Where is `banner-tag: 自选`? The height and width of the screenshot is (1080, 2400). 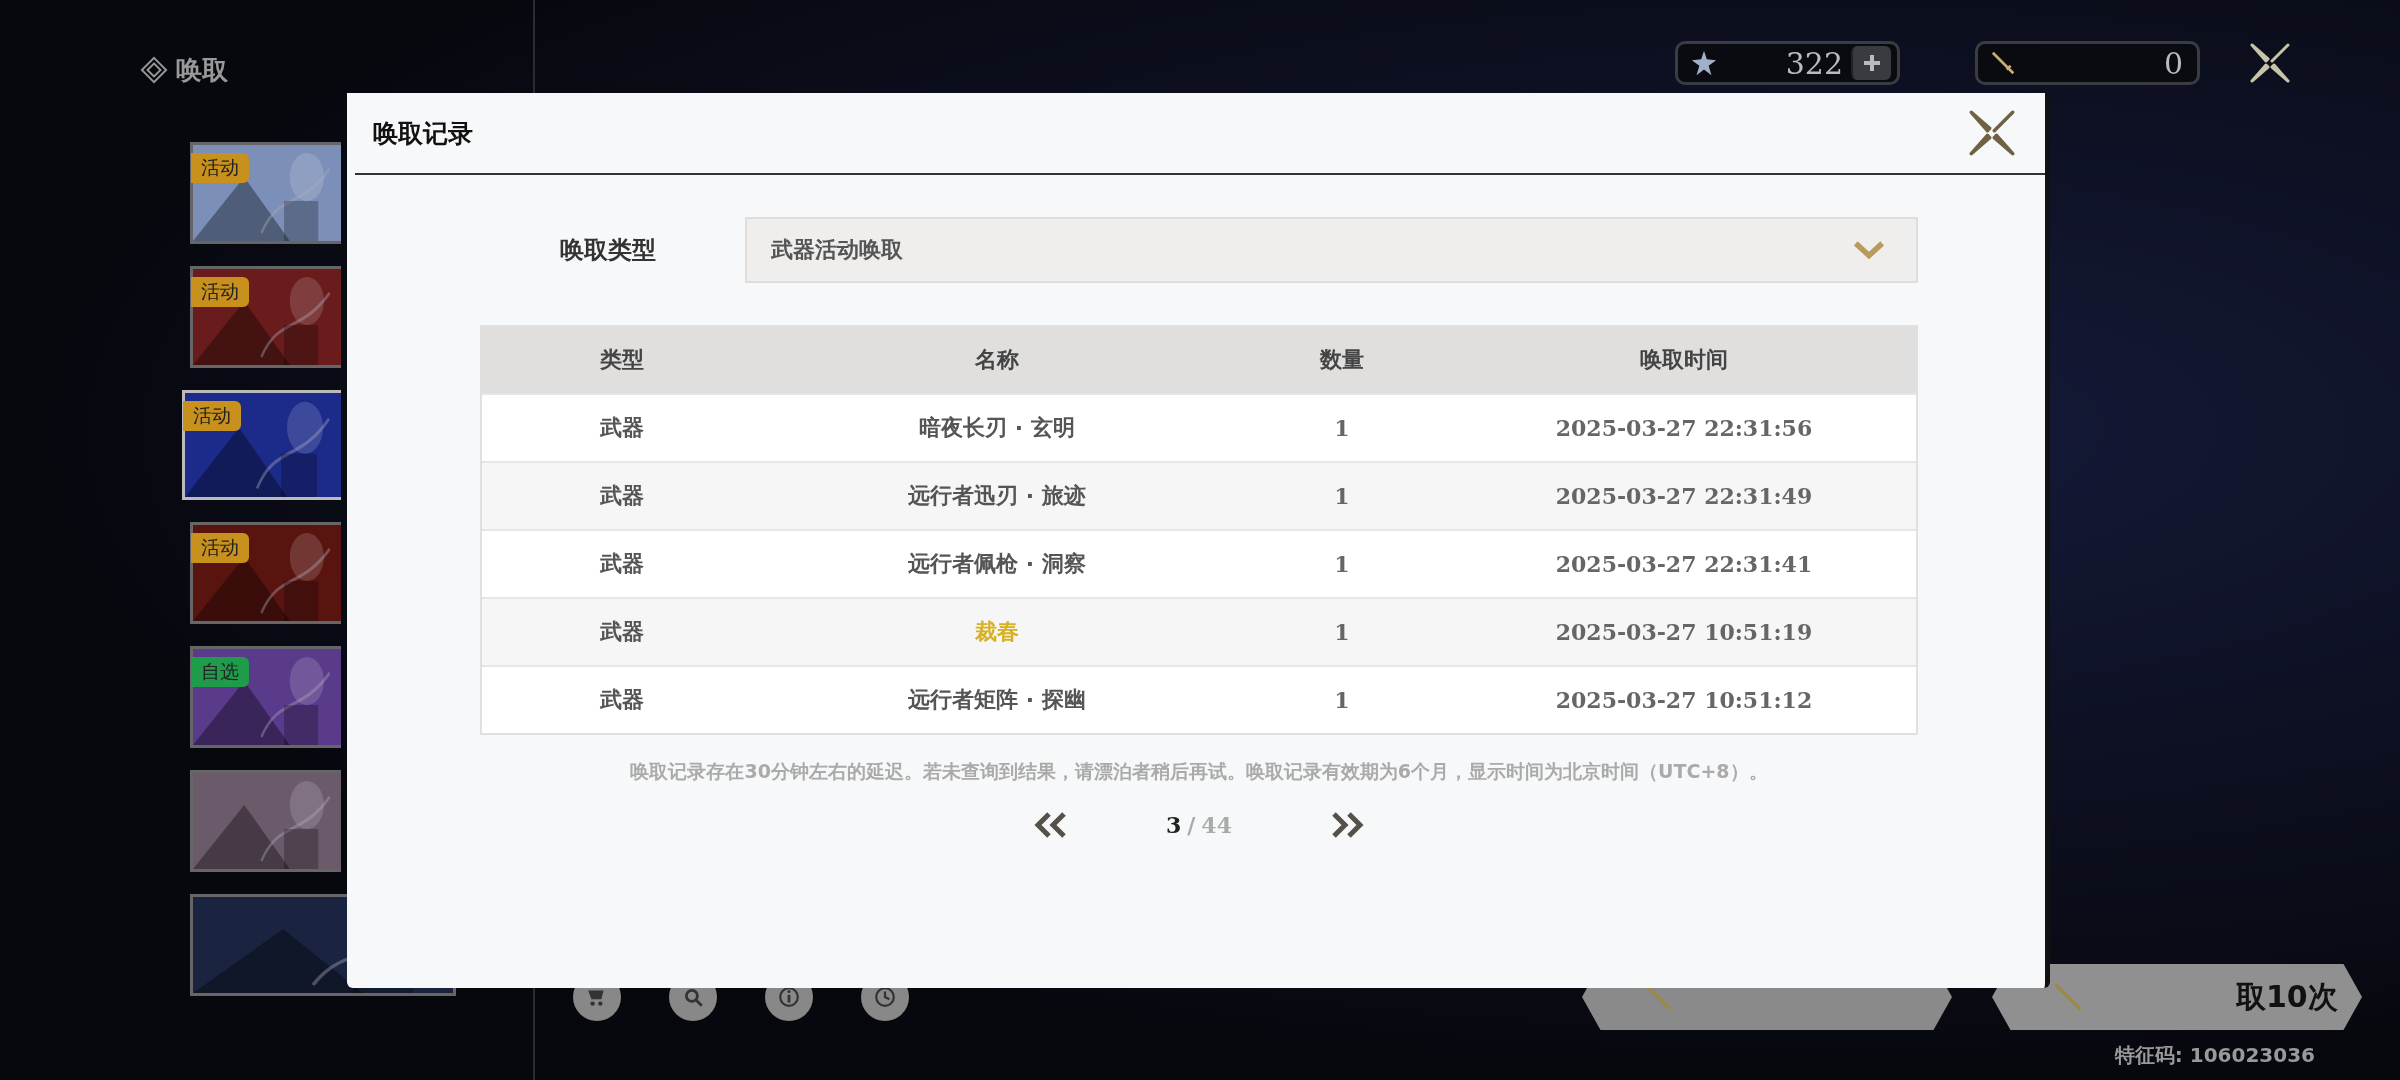
banner-tag: 自选 is located at coordinates (220, 672).